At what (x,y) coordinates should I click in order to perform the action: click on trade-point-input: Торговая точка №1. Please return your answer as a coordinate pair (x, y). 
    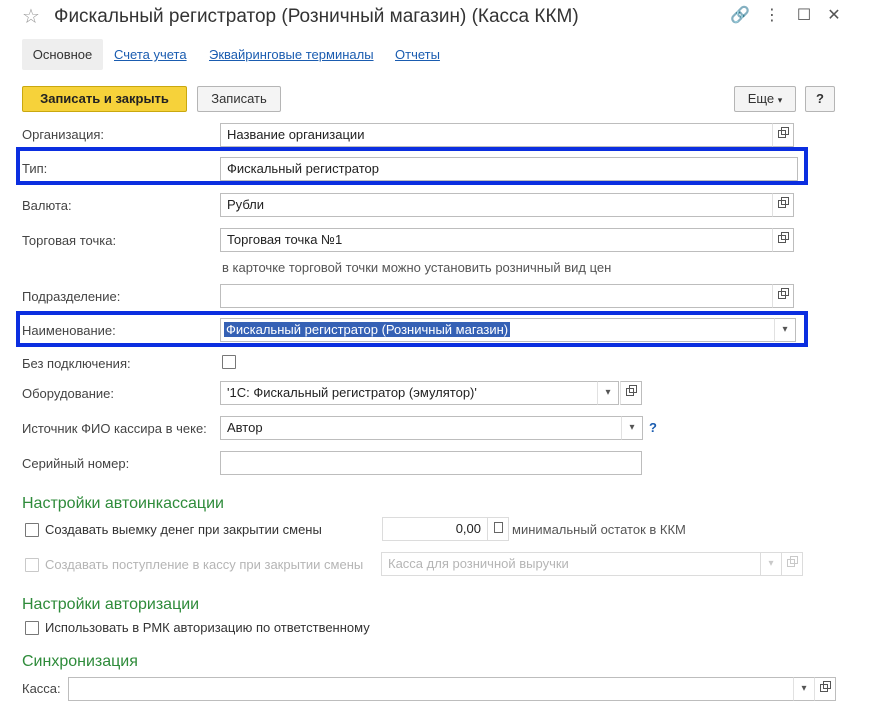
    Looking at the image, I should click on (496, 240).